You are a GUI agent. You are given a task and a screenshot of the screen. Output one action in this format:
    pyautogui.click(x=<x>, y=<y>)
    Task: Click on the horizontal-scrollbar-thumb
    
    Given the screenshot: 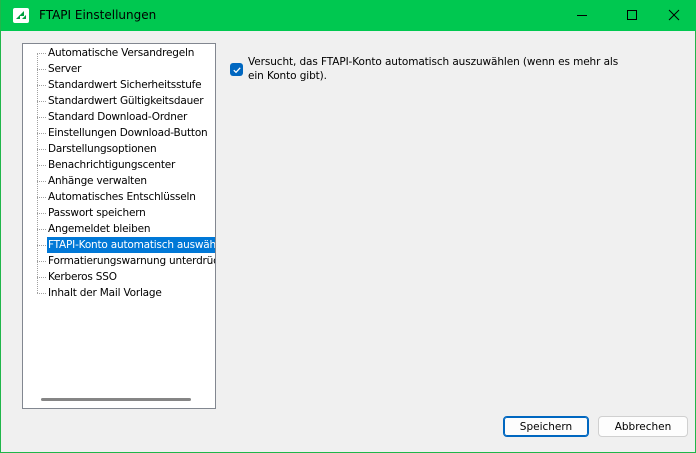 What is the action you would take?
    pyautogui.click(x=116, y=399)
    